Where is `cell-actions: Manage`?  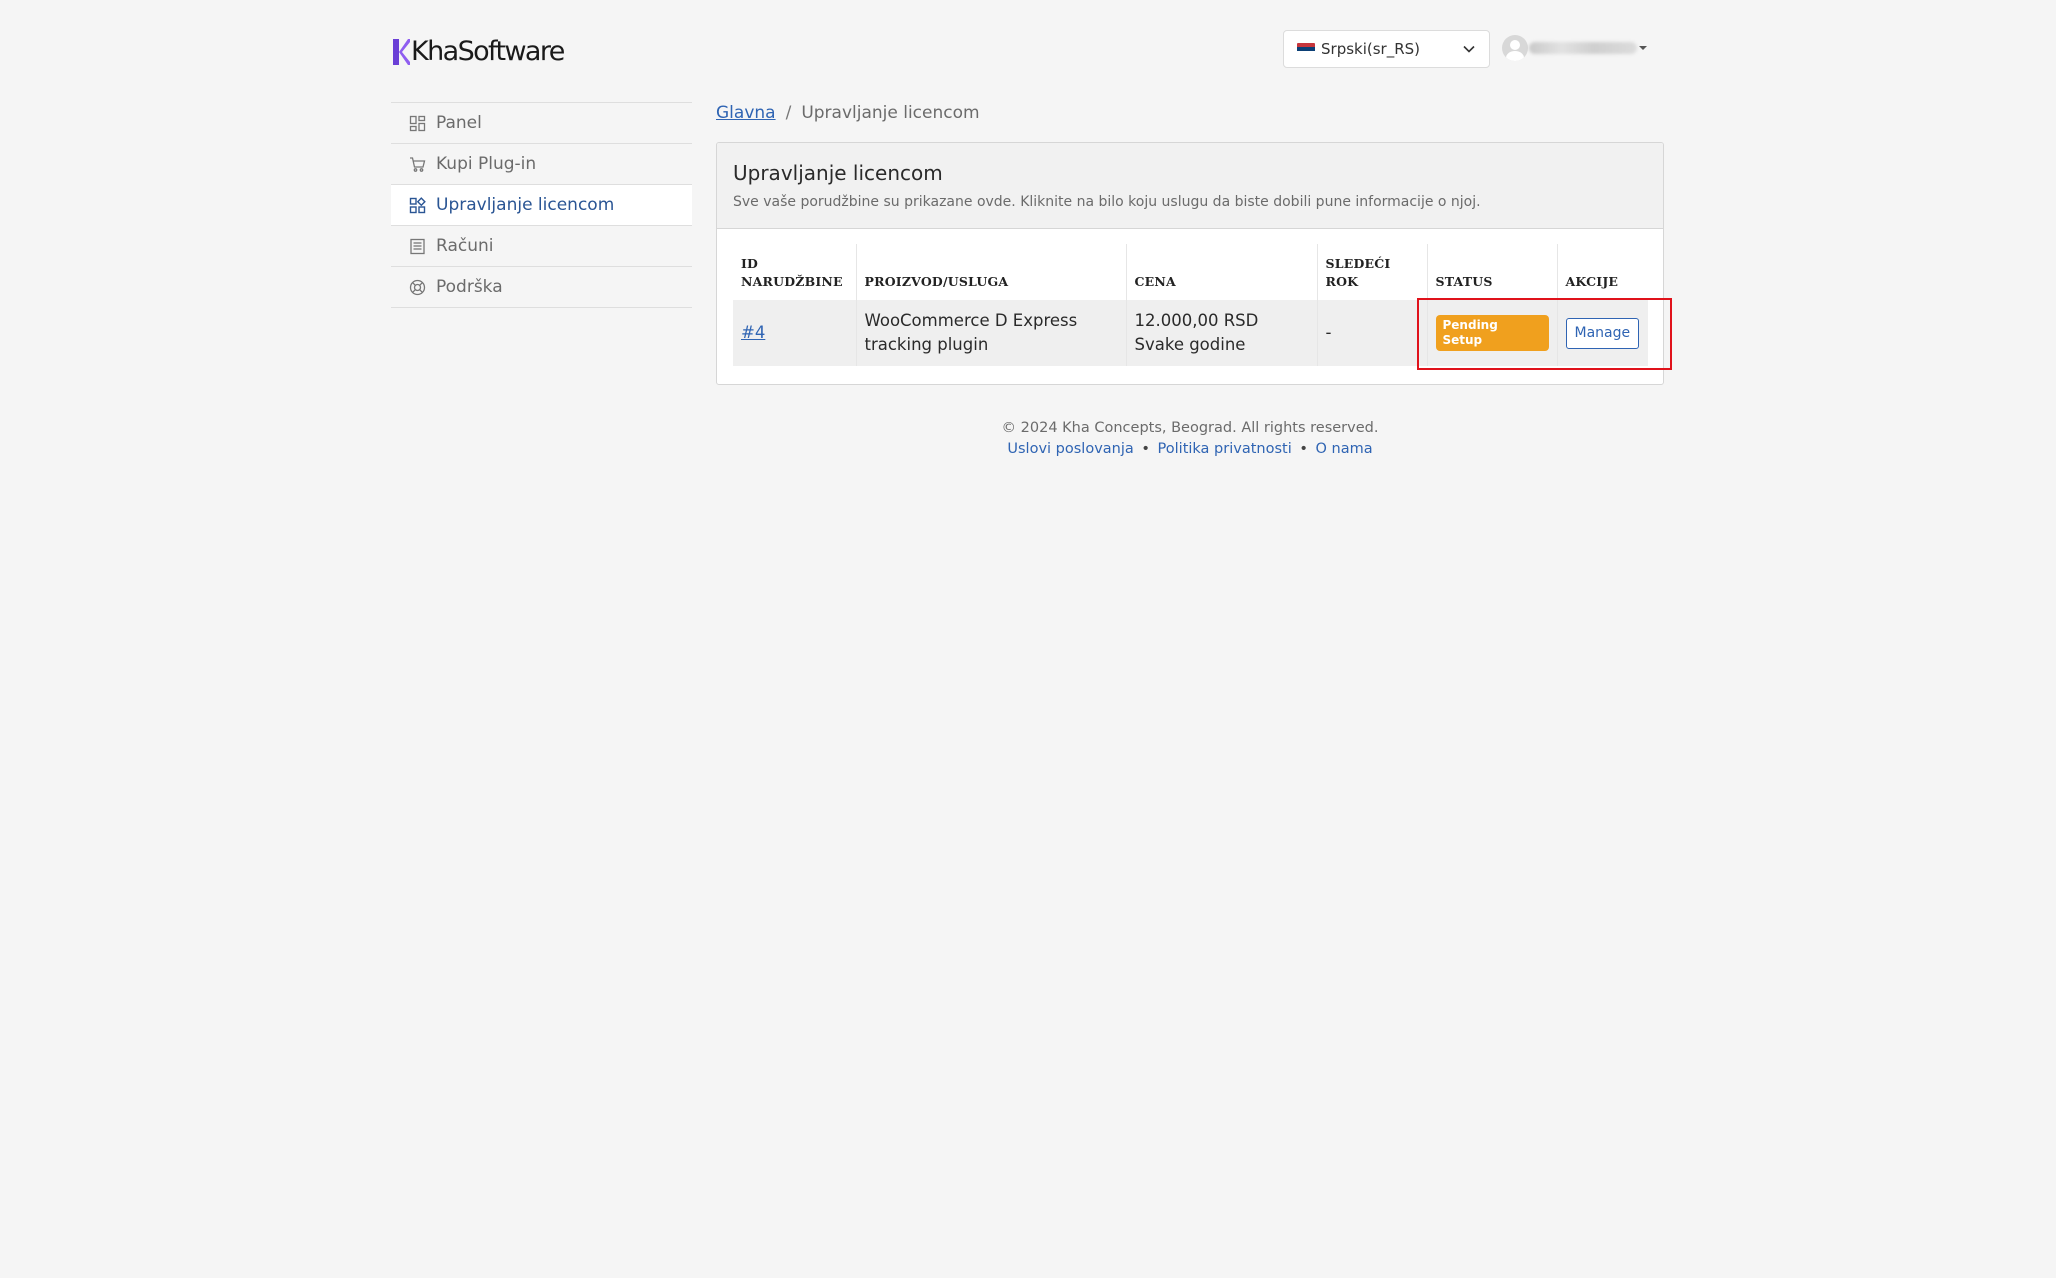 cell-actions: Manage is located at coordinates (1602, 333).